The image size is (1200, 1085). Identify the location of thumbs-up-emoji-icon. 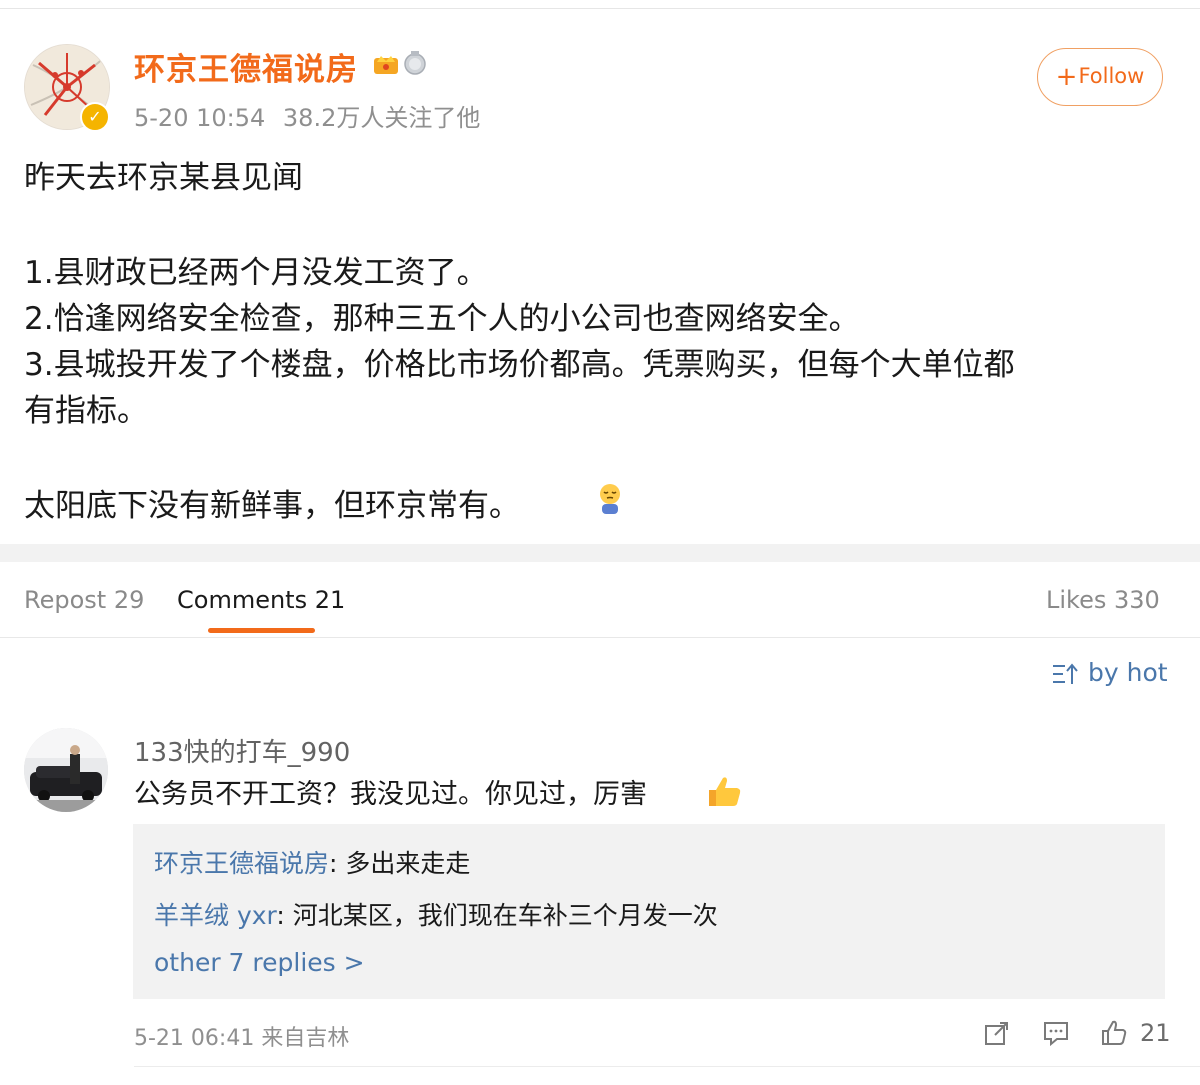
(725, 791).